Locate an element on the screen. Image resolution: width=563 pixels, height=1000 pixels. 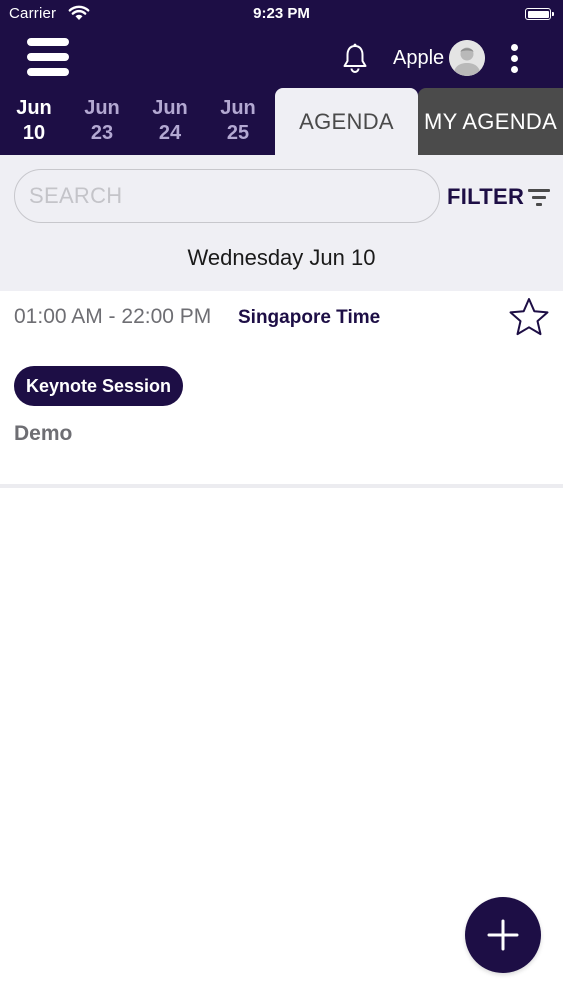
status-time: 9:23 PM is located at coordinates (281, 13).